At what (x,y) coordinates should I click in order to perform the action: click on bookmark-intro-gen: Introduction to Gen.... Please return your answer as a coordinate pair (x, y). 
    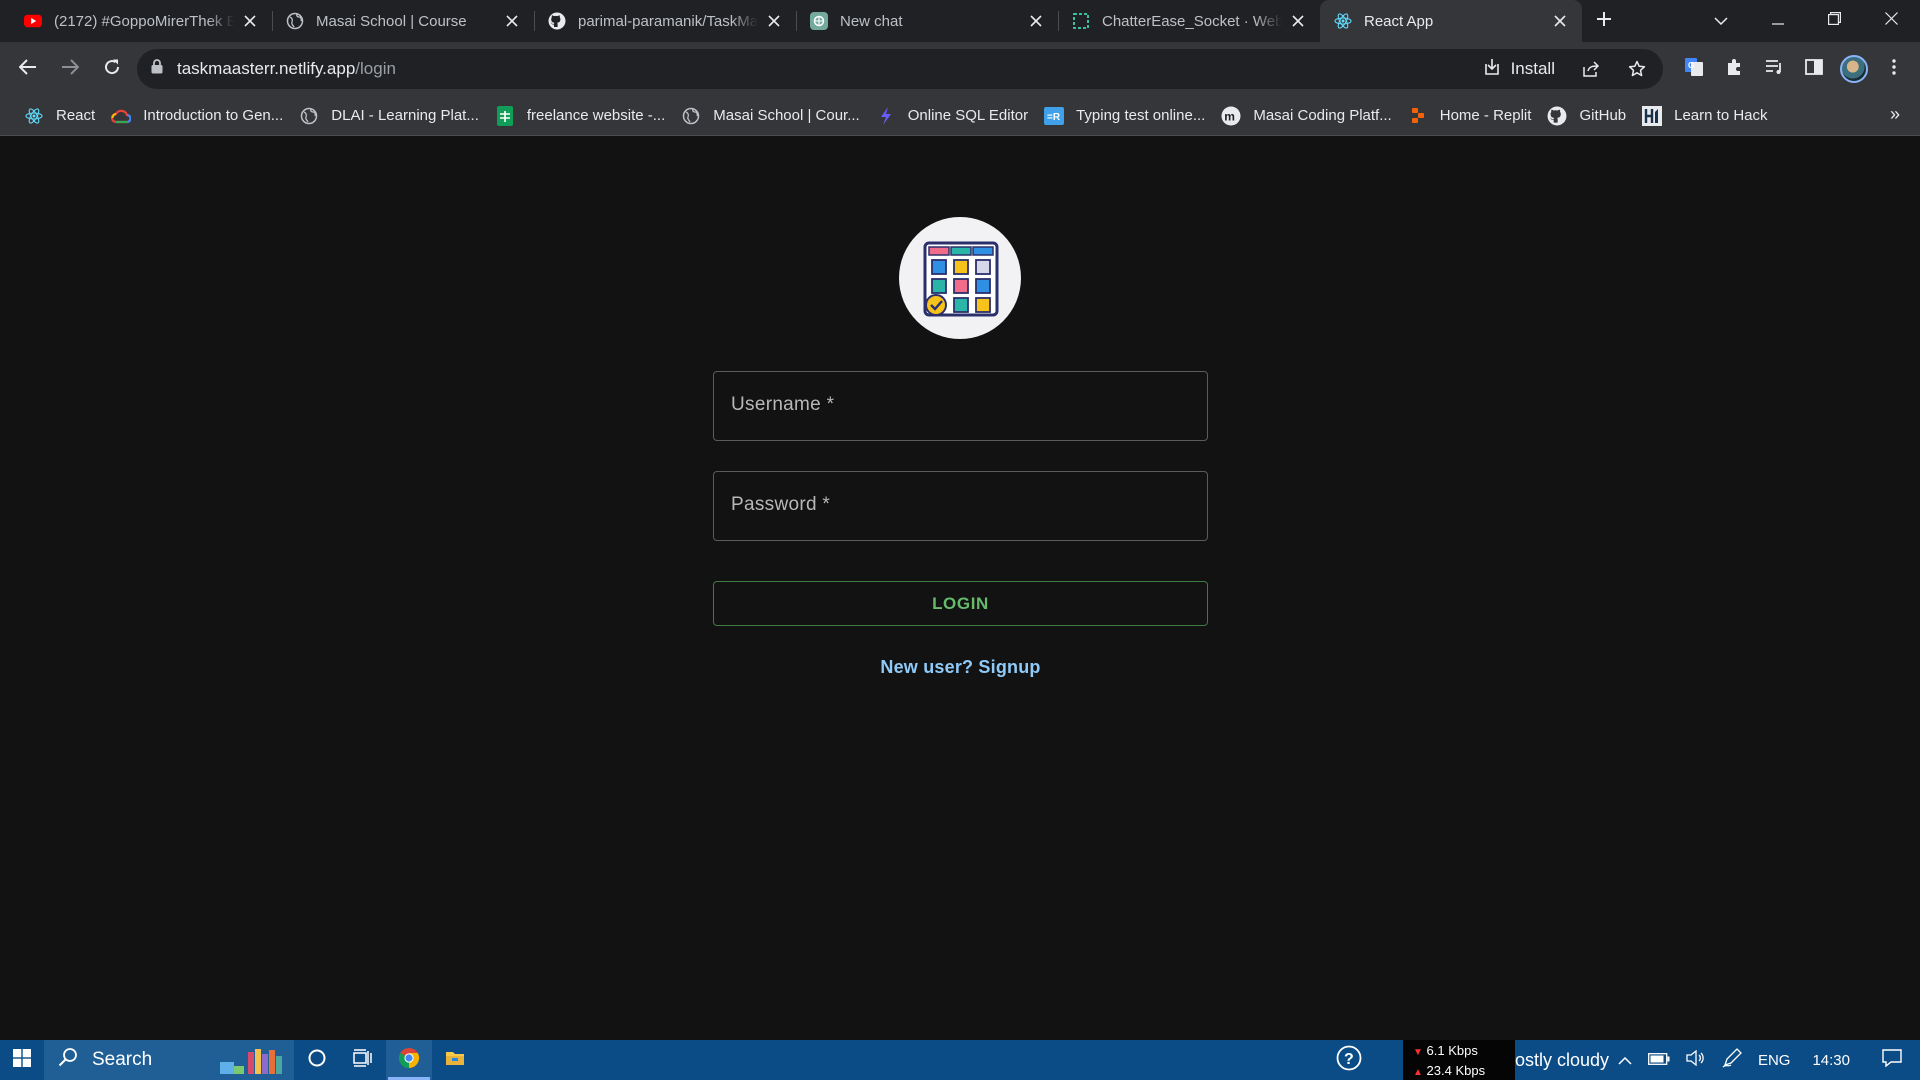
    Looking at the image, I should click on (197, 116).